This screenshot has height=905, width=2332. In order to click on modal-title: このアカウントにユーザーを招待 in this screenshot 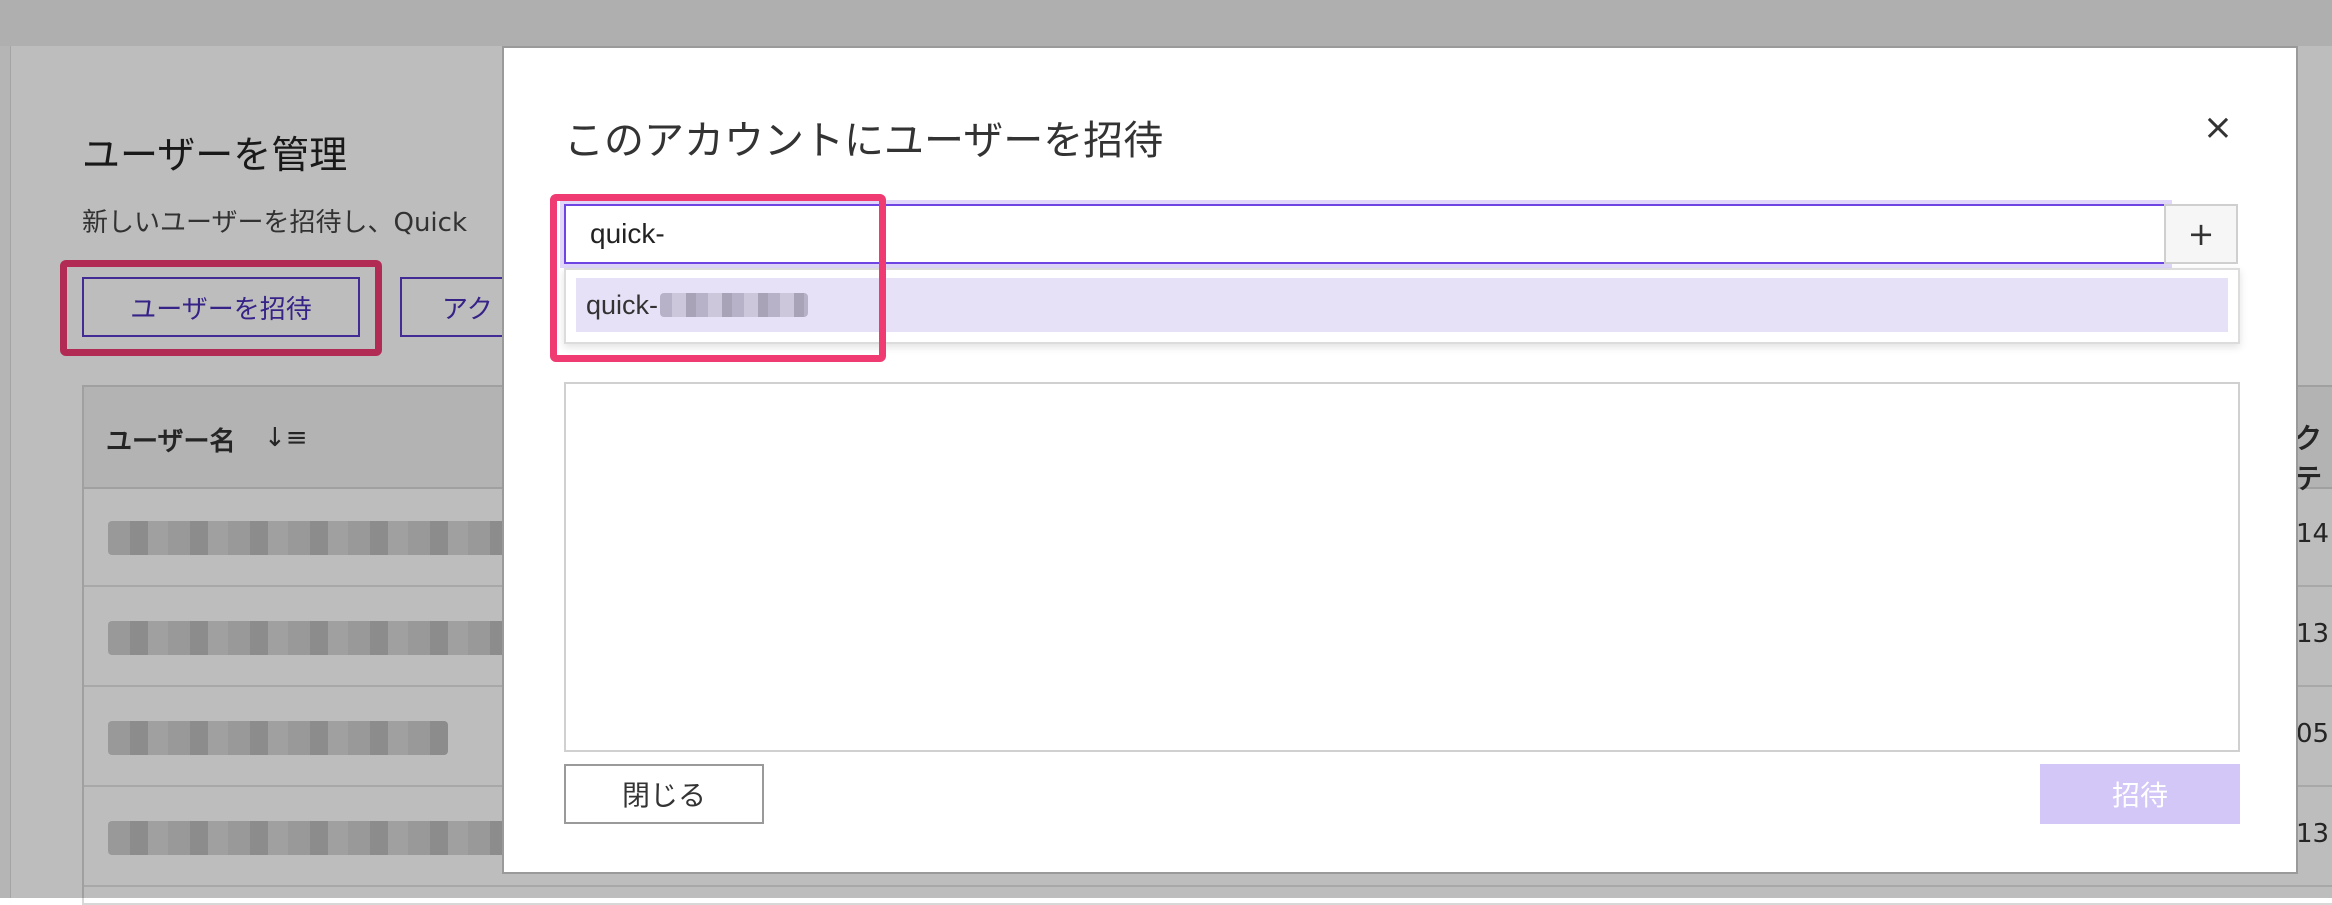, I will do `click(864, 141)`.